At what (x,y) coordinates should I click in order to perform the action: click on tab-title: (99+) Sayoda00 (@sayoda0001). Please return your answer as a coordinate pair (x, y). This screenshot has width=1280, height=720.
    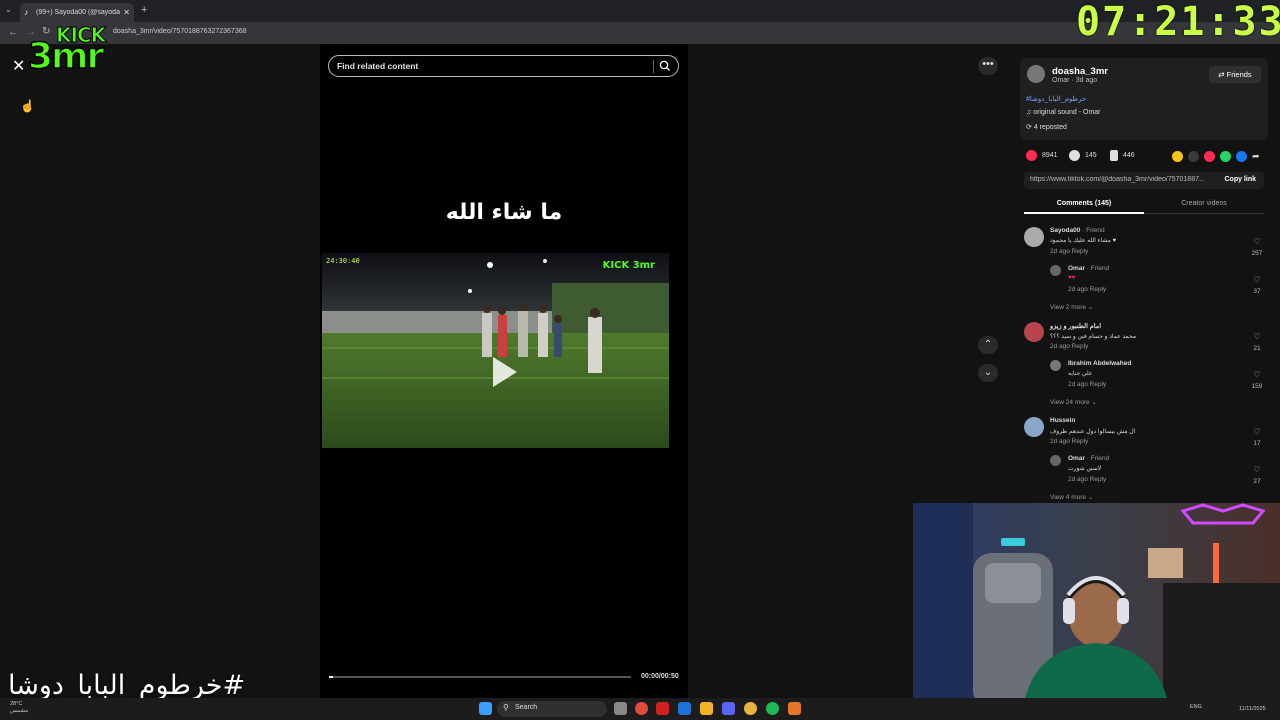
    Looking at the image, I should click on (78, 12).